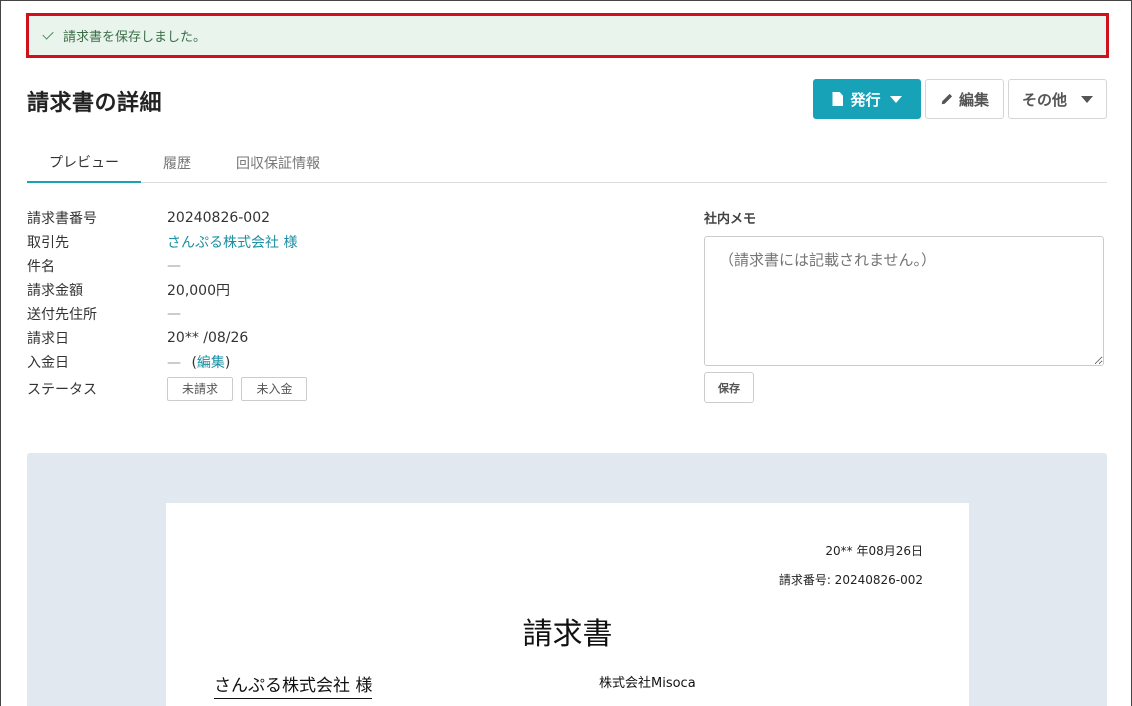 This screenshot has width=1132, height=706. I want to click on status-badge-unpaid: 未入金, so click(274, 389).